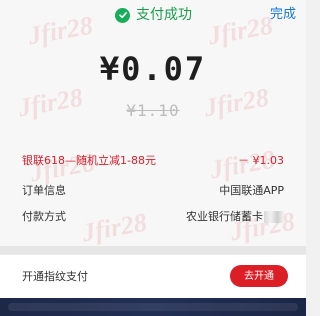 The width and height of the screenshot is (320, 316). I want to click on enable-fingerprint-button: 去开通, so click(259, 276).